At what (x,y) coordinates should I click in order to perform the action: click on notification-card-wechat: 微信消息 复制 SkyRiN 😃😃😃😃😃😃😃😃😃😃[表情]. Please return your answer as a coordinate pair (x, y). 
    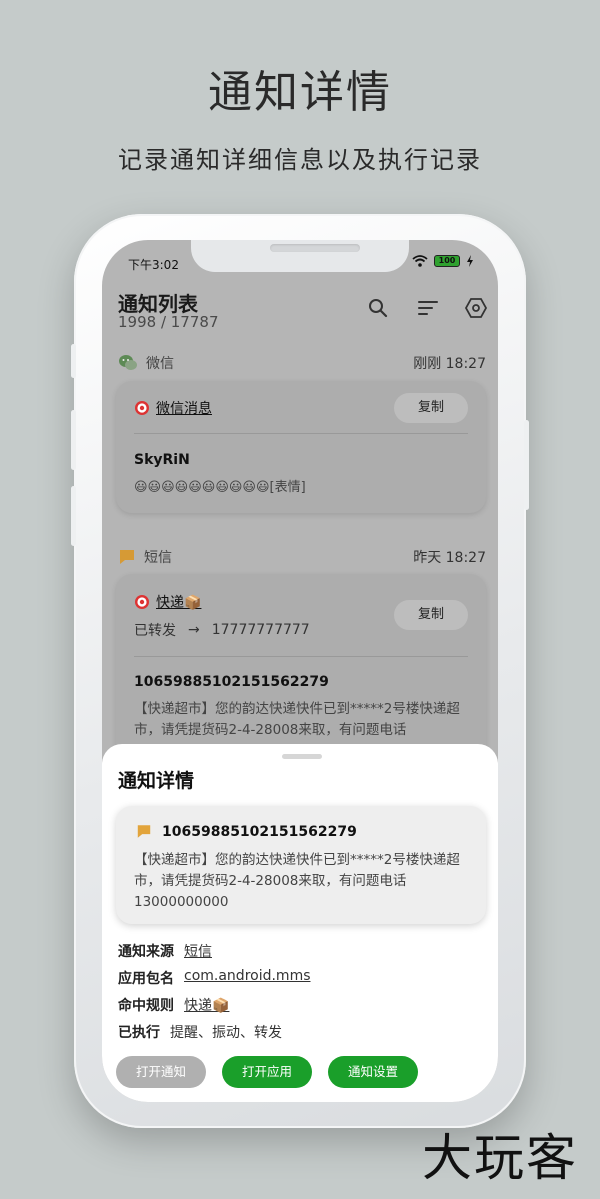
    Looking at the image, I should click on (301, 447).